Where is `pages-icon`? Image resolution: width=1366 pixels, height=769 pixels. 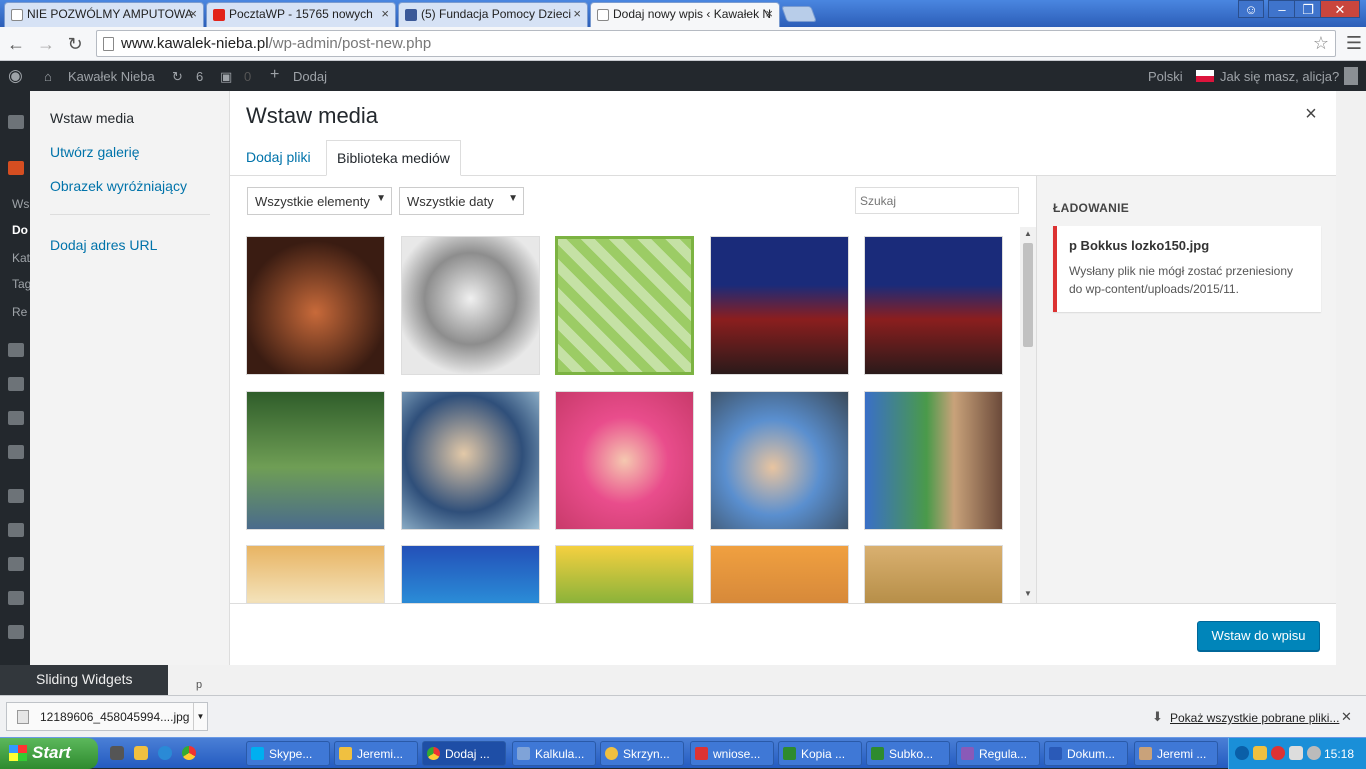 pages-icon is located at coordinates (16, 384).